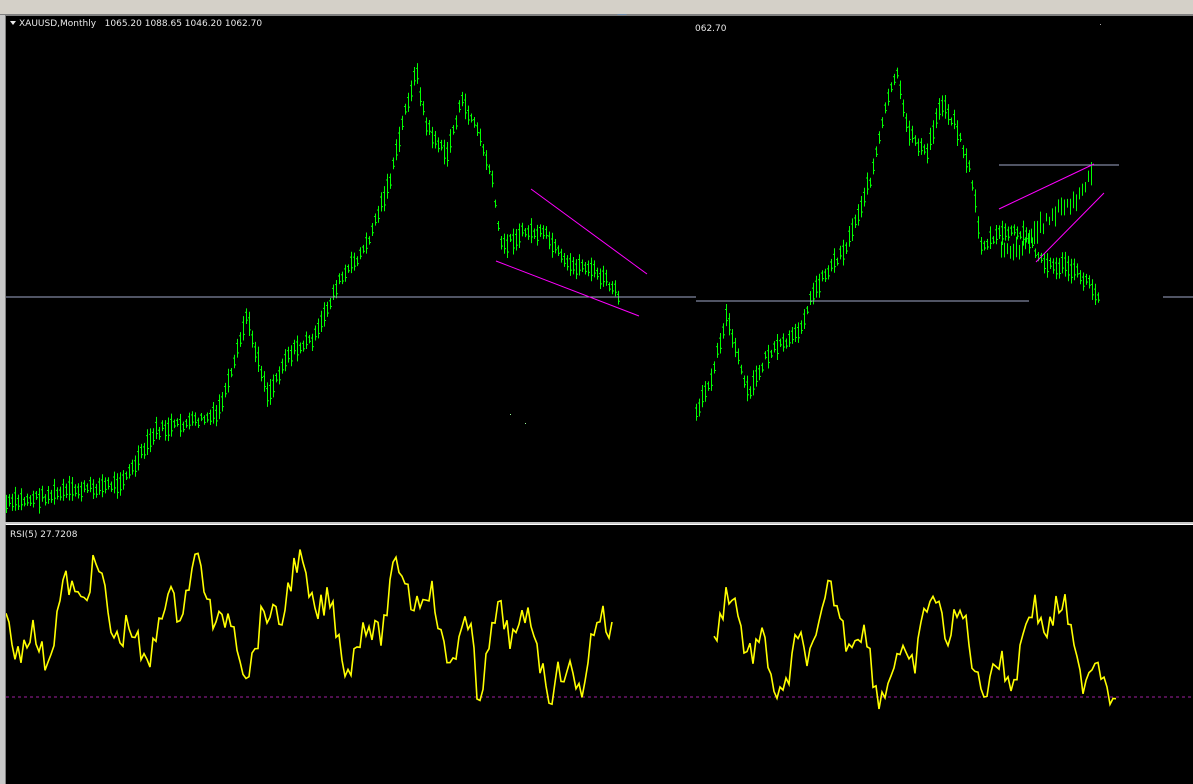 The height and width of the screenshot is (784, 1193). Describe the element at coordinates (711, 29) in the screenshot. I see `overlapping-price-label: 062.70` at that location.